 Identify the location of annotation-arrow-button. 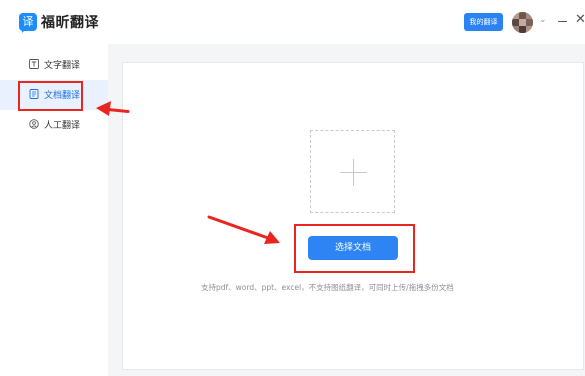
(243, 229).